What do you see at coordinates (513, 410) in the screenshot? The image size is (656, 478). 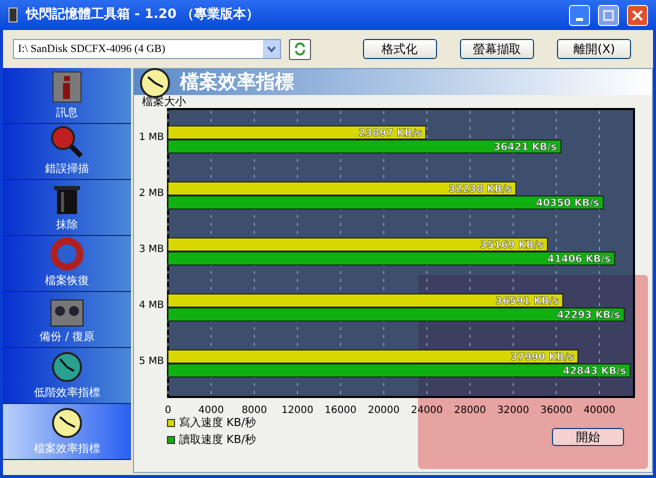 I see `tick-label: 32000` at bounding box center [513, 410].